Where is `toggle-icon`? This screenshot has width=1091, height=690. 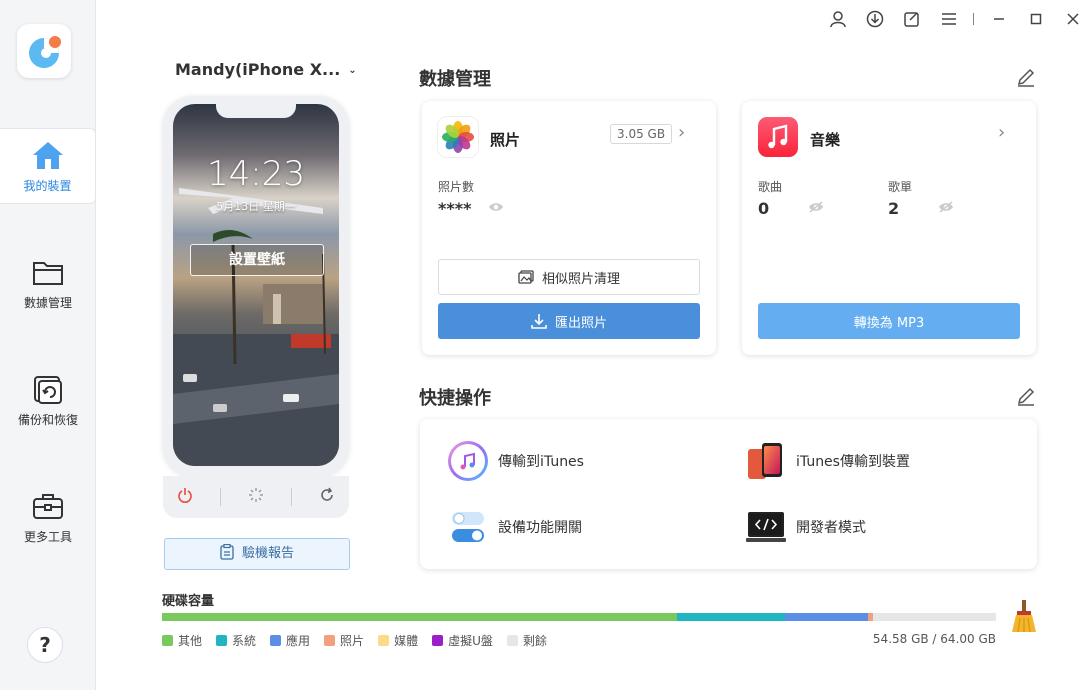 toggle-icon is located at coordinates (468, 527).